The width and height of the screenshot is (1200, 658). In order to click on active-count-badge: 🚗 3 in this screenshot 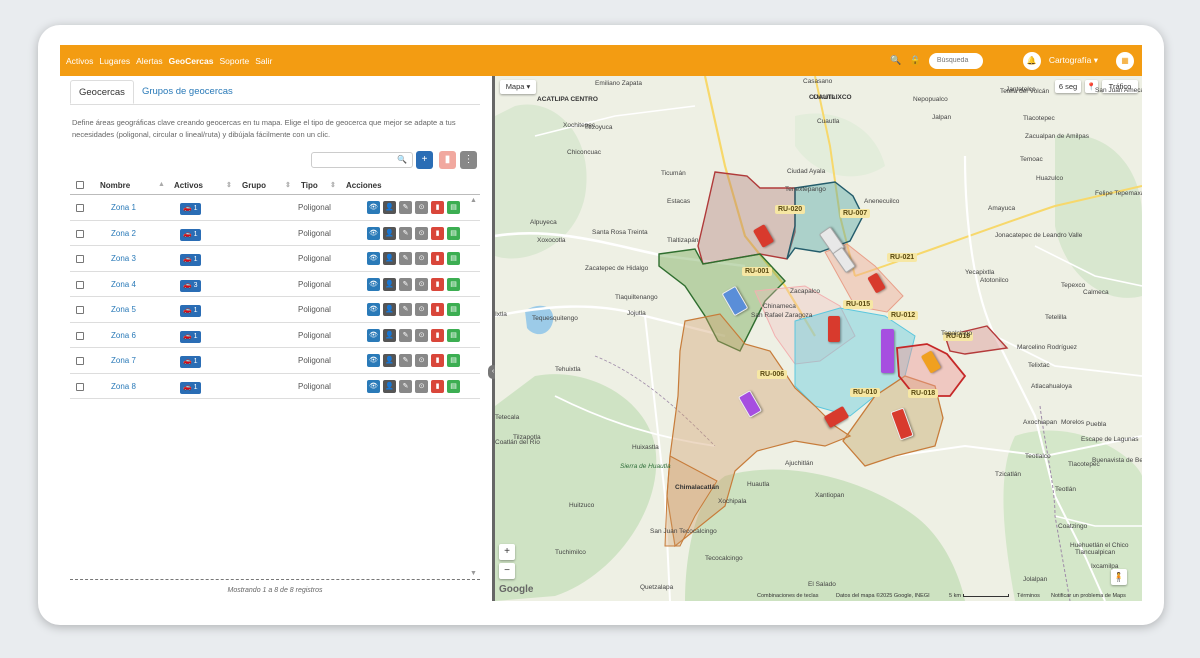, I will do `click(190, 285)`.